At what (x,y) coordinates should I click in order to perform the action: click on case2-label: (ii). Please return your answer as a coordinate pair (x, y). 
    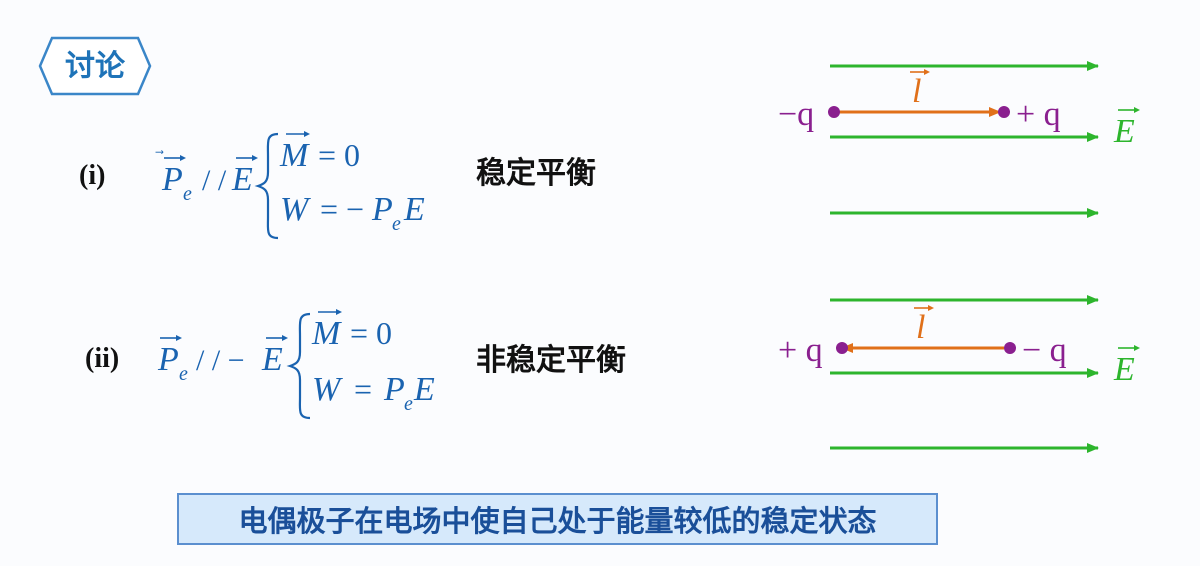
    Looking at the image, I should click on (102, 358).